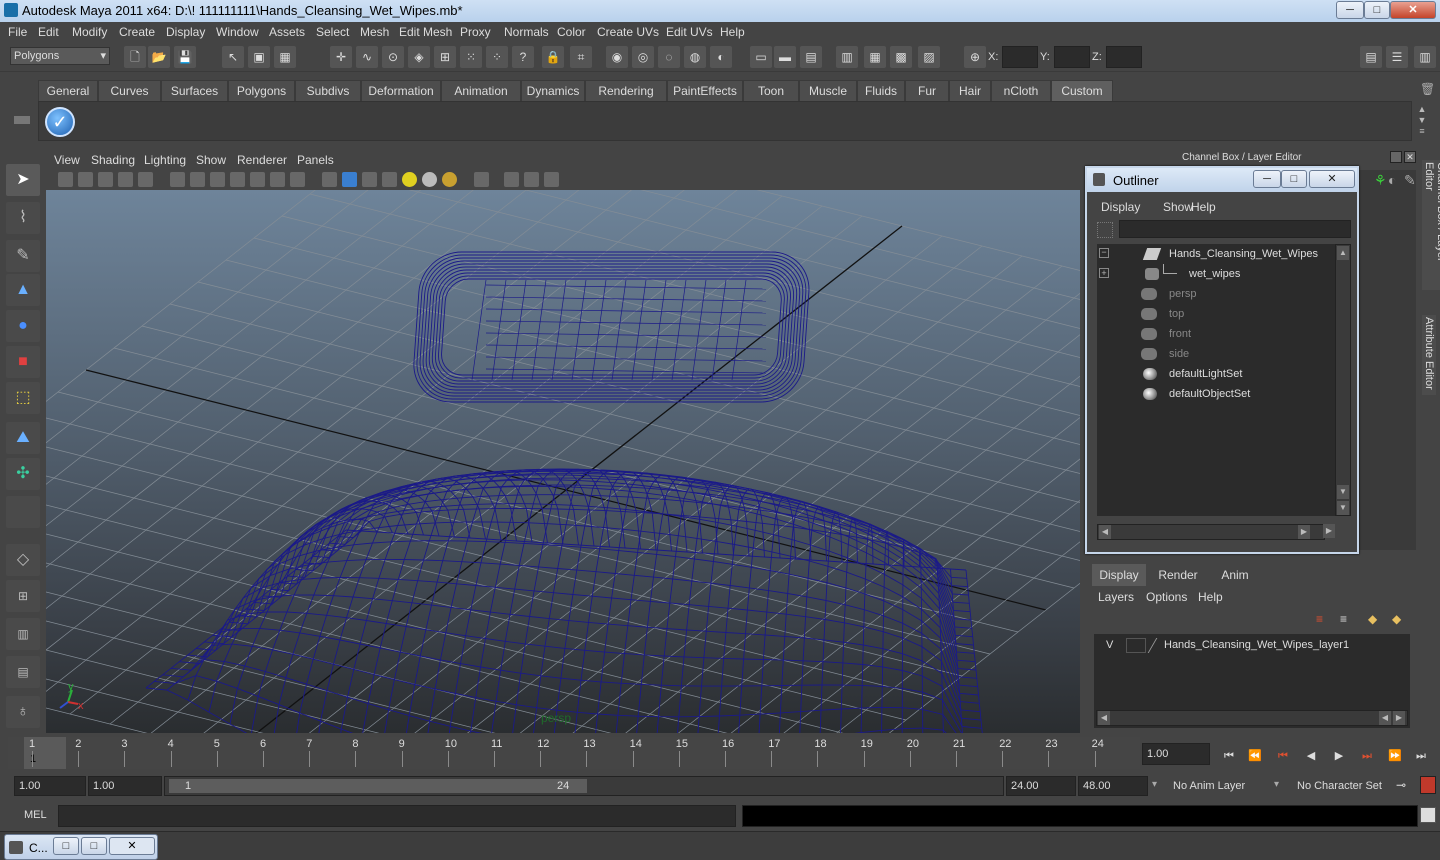 This screenshot has height=860, width=1440. Describe the element at coordinates (425, 32) in the screenshot. I see `menu-edit-mesh: Edit Mesh` at that location.